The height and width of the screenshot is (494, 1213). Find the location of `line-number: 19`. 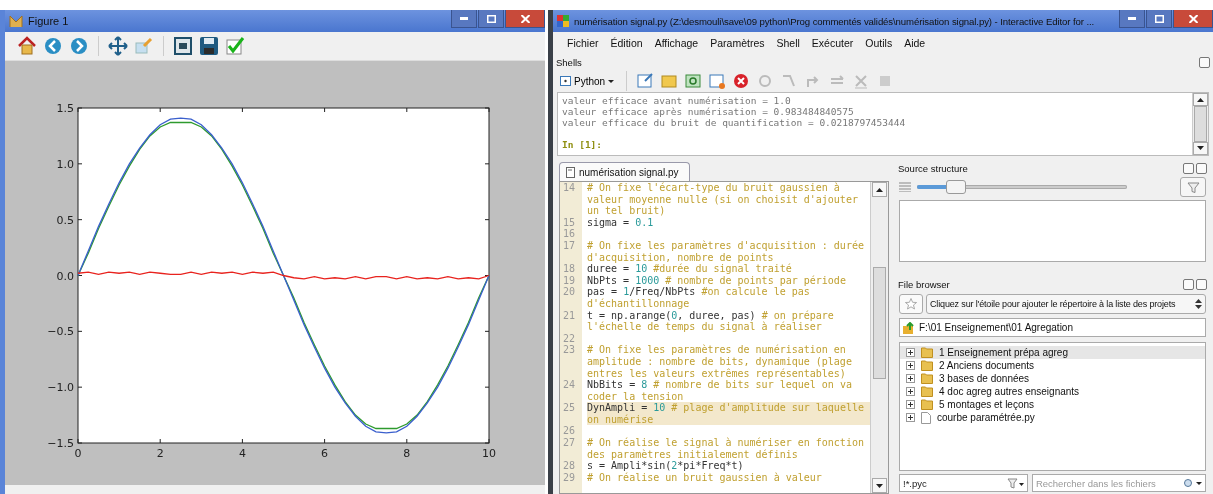

line-number: 19 is located at coordinates (569, 280).